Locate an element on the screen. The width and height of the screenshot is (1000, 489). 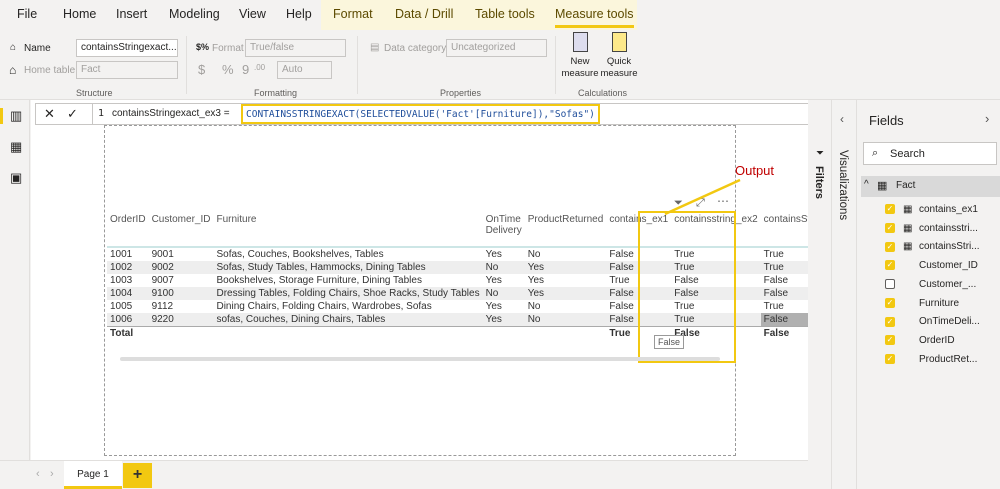
name-label: Name is located at coordinates (37, 48).